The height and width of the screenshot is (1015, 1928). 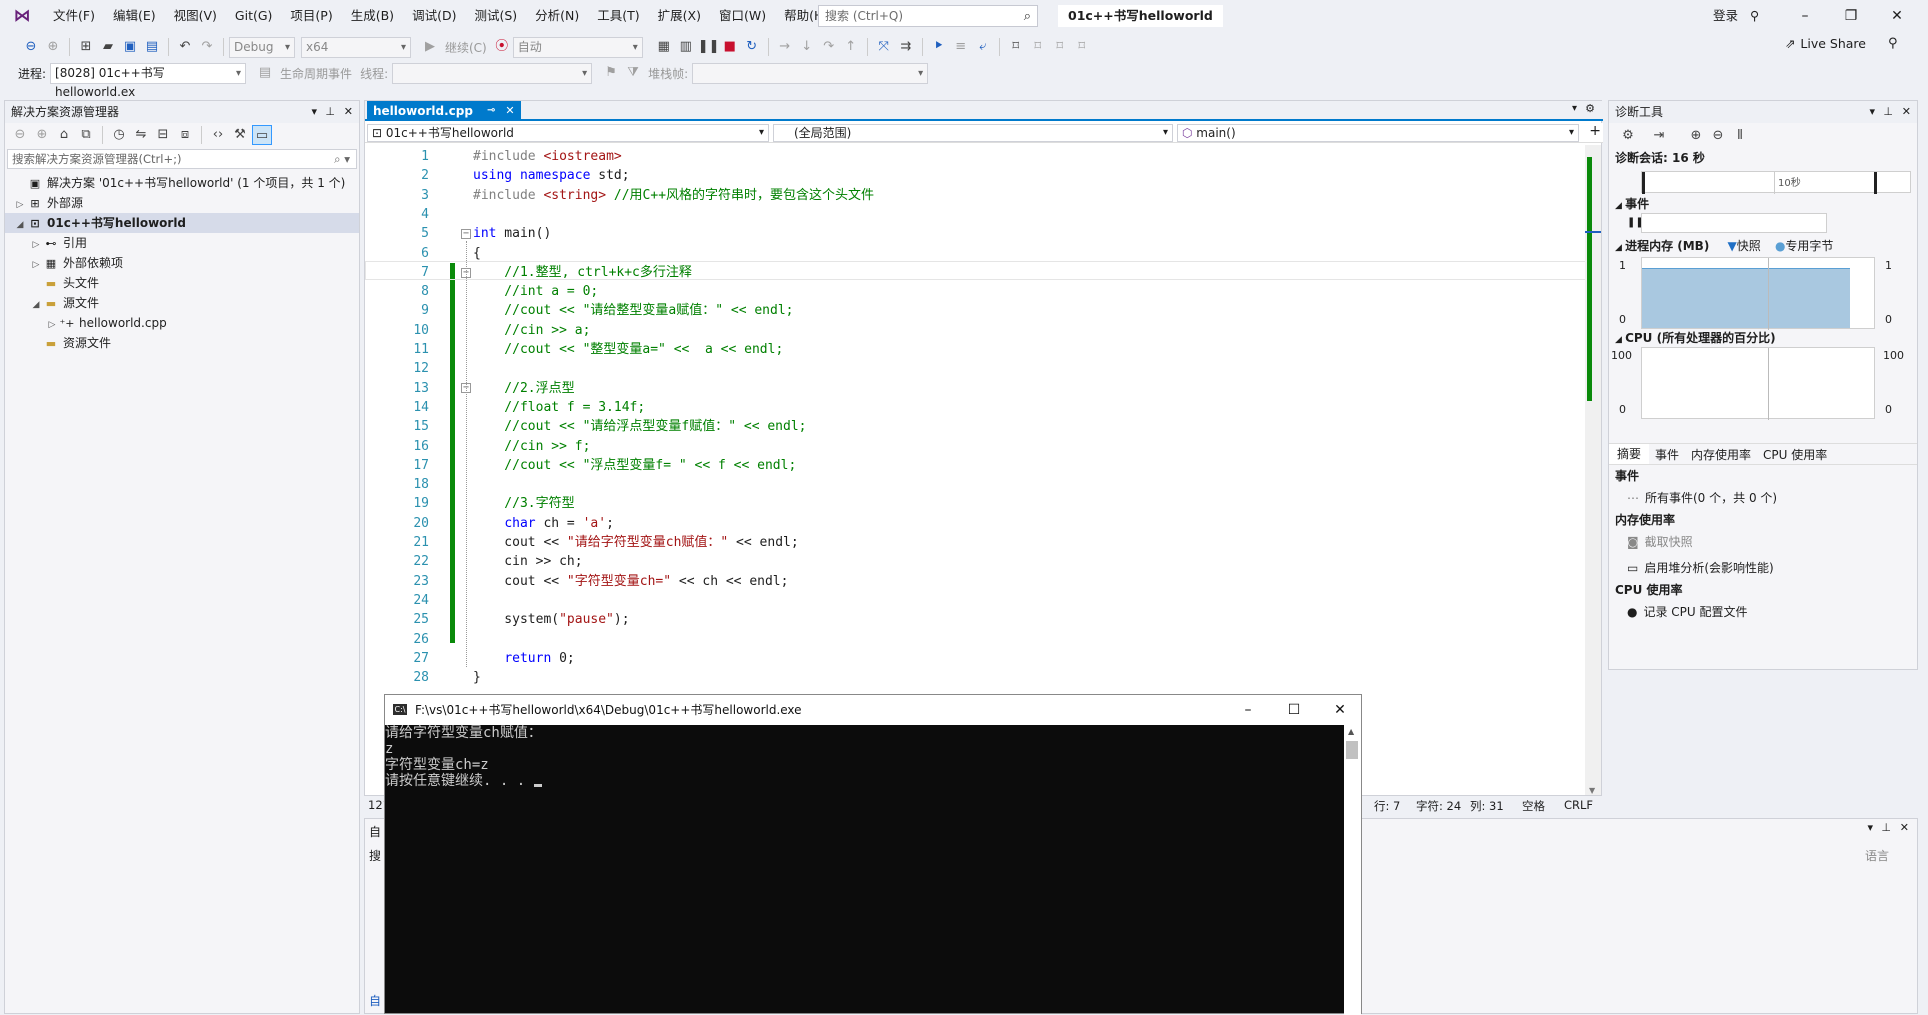 What do you see at coordinates (1574, 108) in the screenshot?
I see `tab-list-icon: ▾` at bounding box center [1574, 108].